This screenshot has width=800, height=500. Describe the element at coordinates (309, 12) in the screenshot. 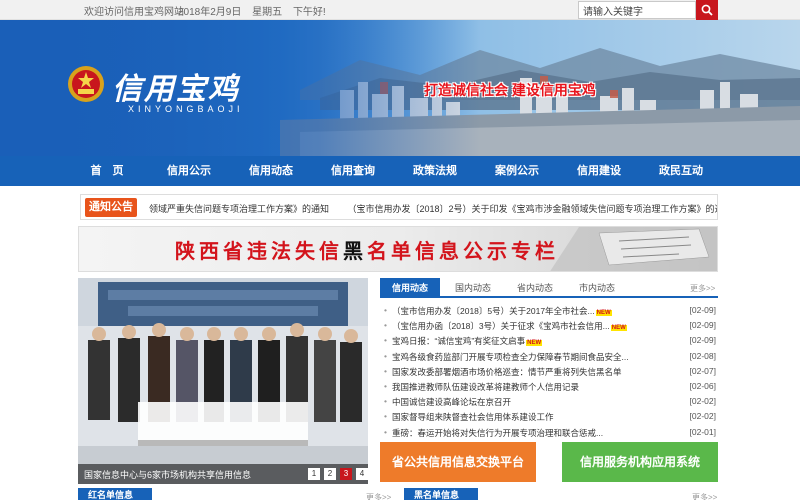

I see `greeting-text: 下午好!` at that location.